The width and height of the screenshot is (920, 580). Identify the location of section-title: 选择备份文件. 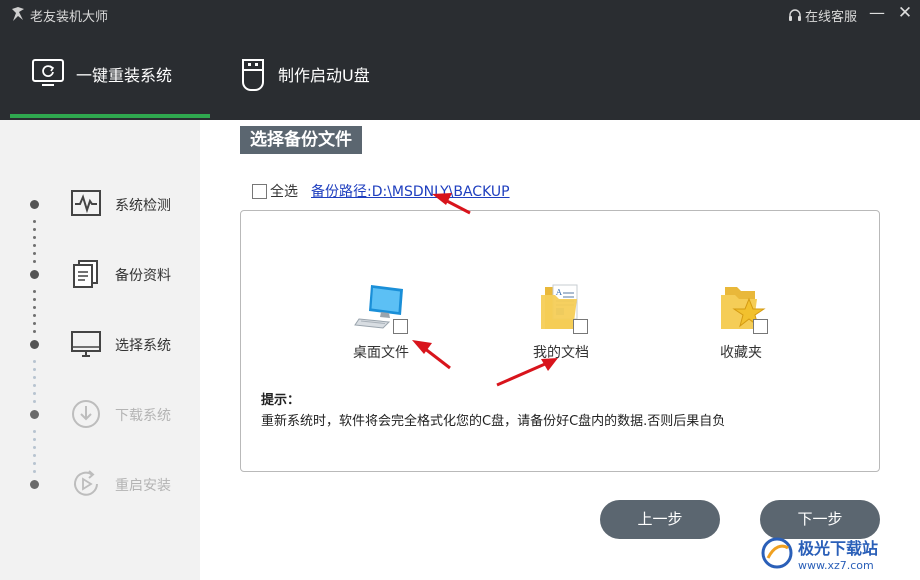
(301, 140).